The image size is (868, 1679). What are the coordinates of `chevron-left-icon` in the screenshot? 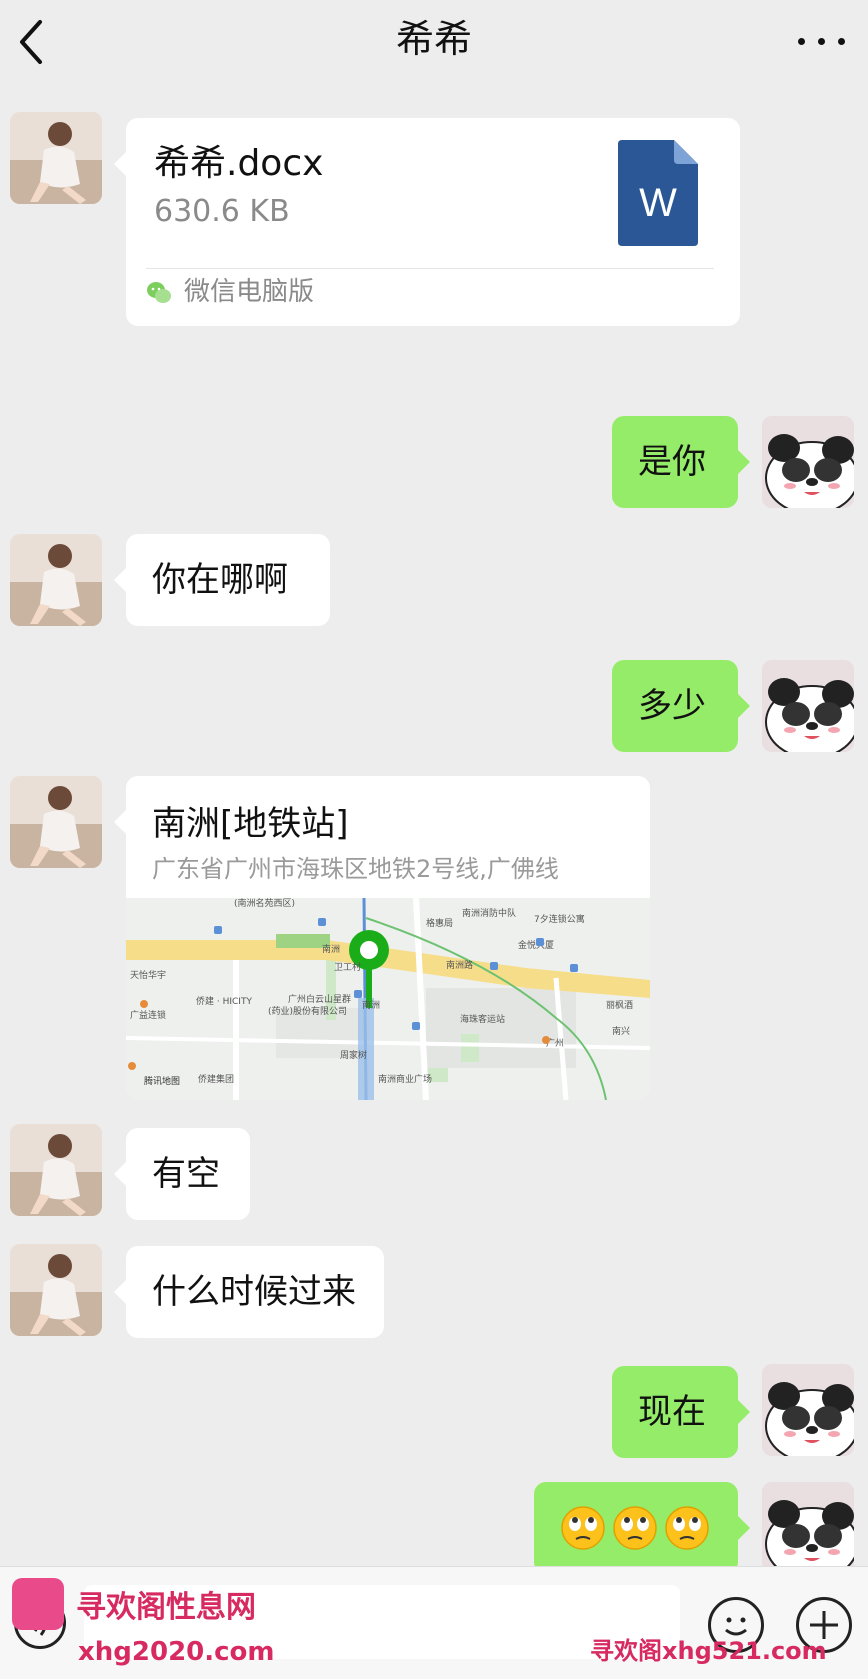 It's located at (31, 42).